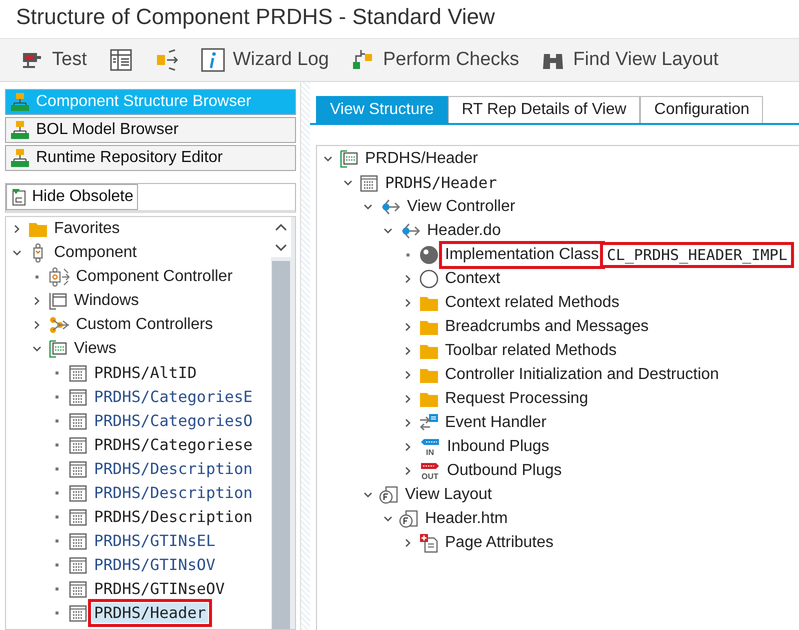 The image size is (799, 630). What do you see at coordinates (173, 421) in the screenshot?
I see `tree-item: PRDHS/CategoriesO` at bounding box center [173, 421].